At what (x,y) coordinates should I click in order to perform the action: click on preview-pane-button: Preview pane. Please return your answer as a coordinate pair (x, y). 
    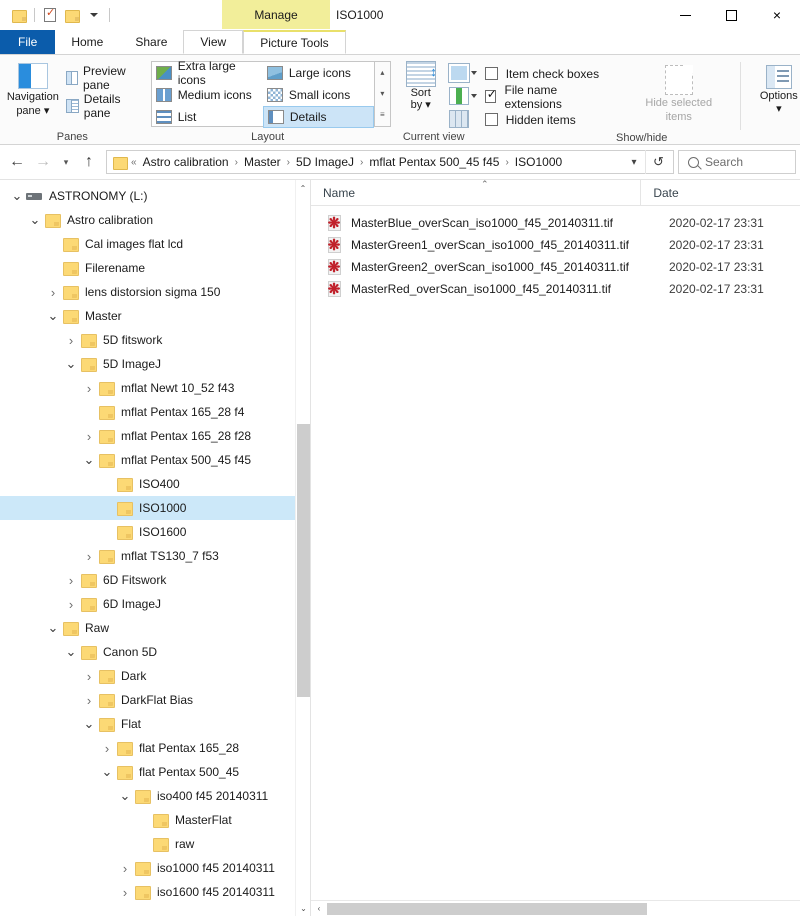
    Looking at the image, I should click on (103, 78).